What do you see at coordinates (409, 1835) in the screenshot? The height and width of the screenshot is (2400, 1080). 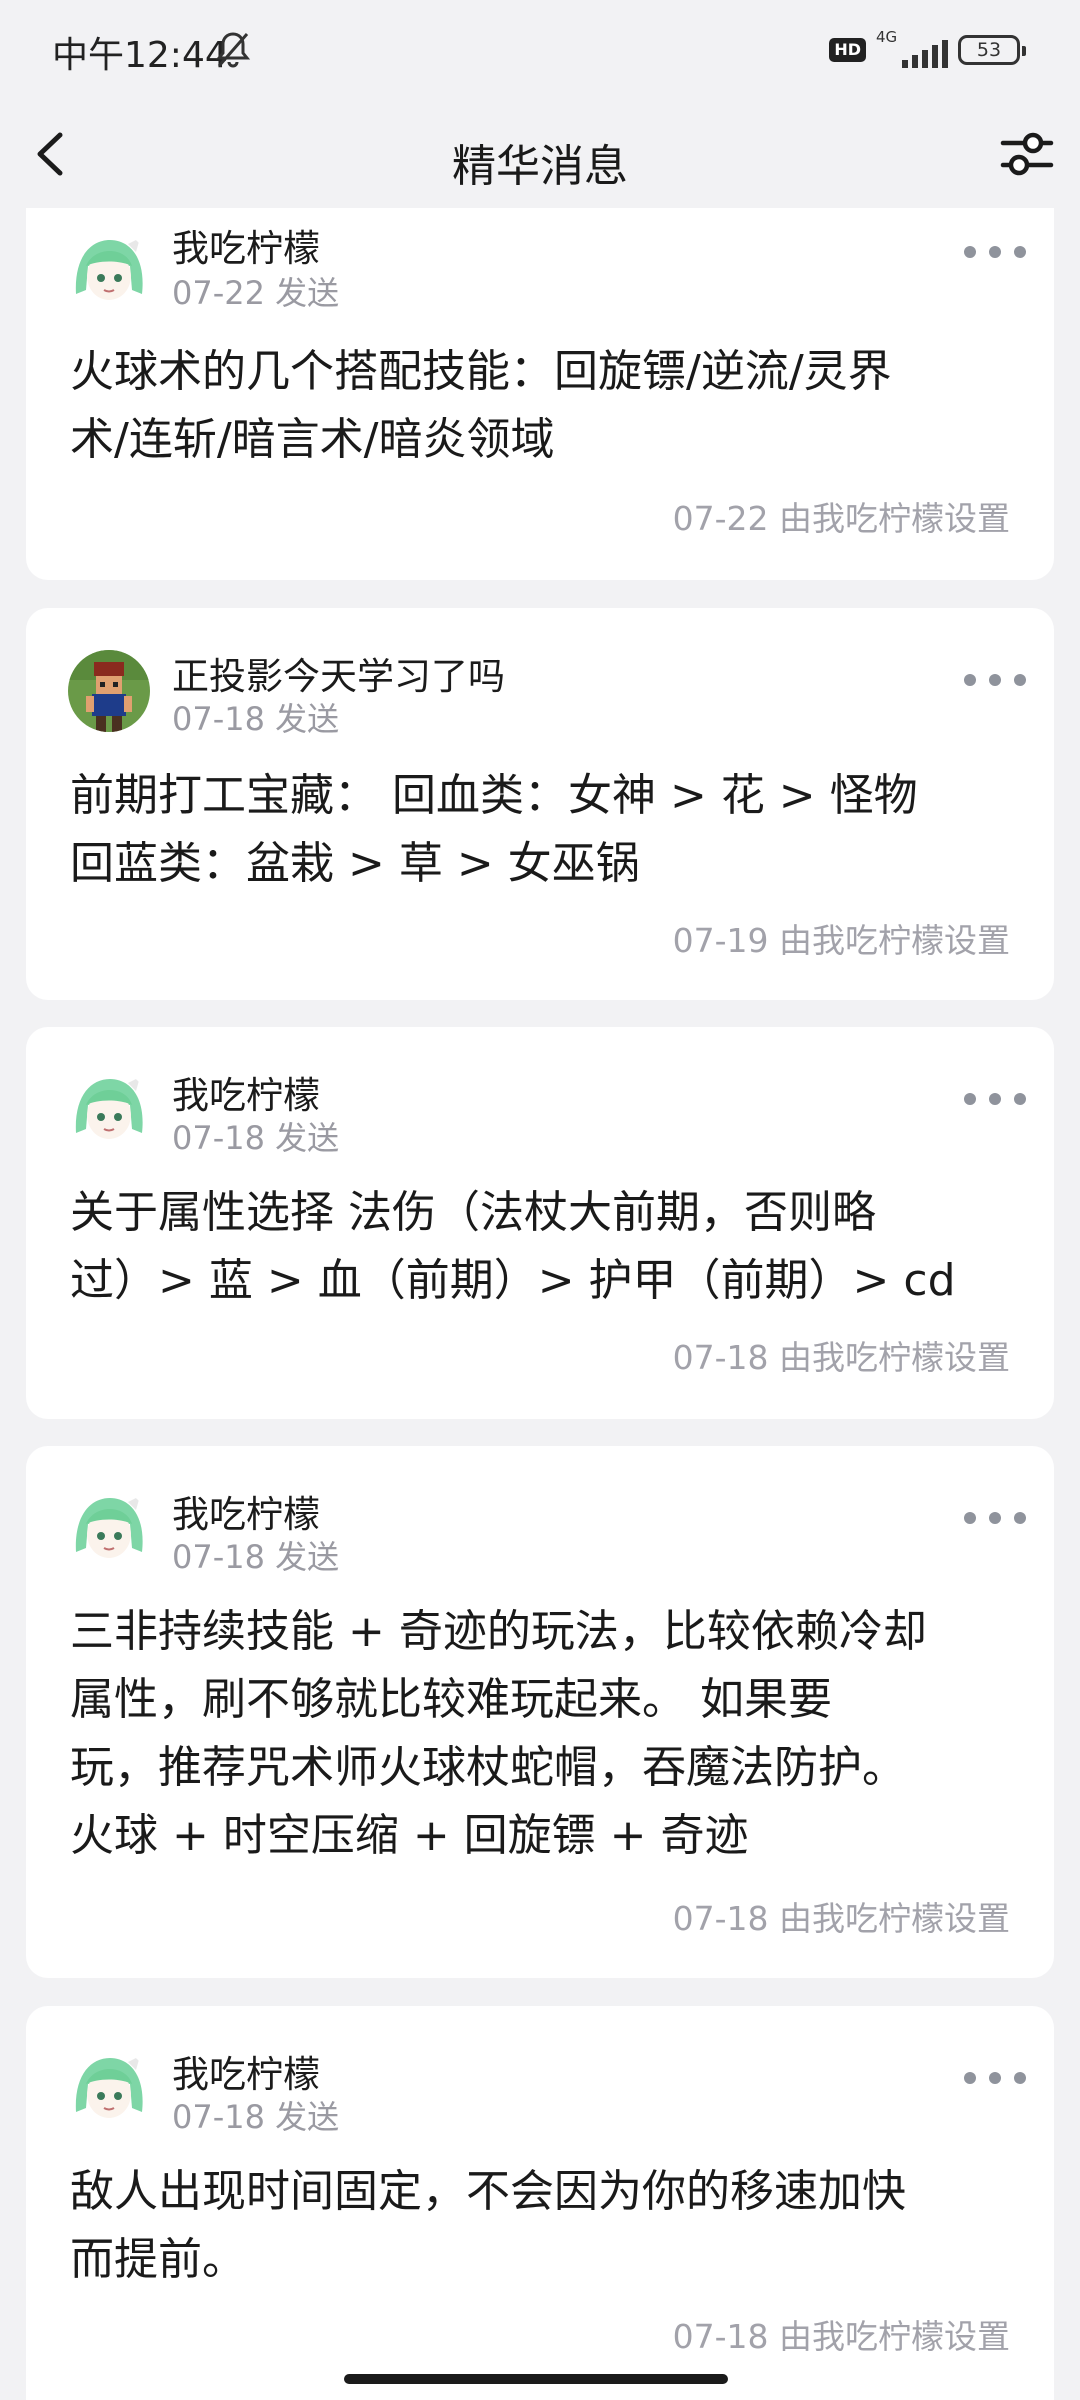 I see `content-line: 火球 + 时空压缩 + 回旋镖 + 奇迹` at bounding box center [409, 1835].